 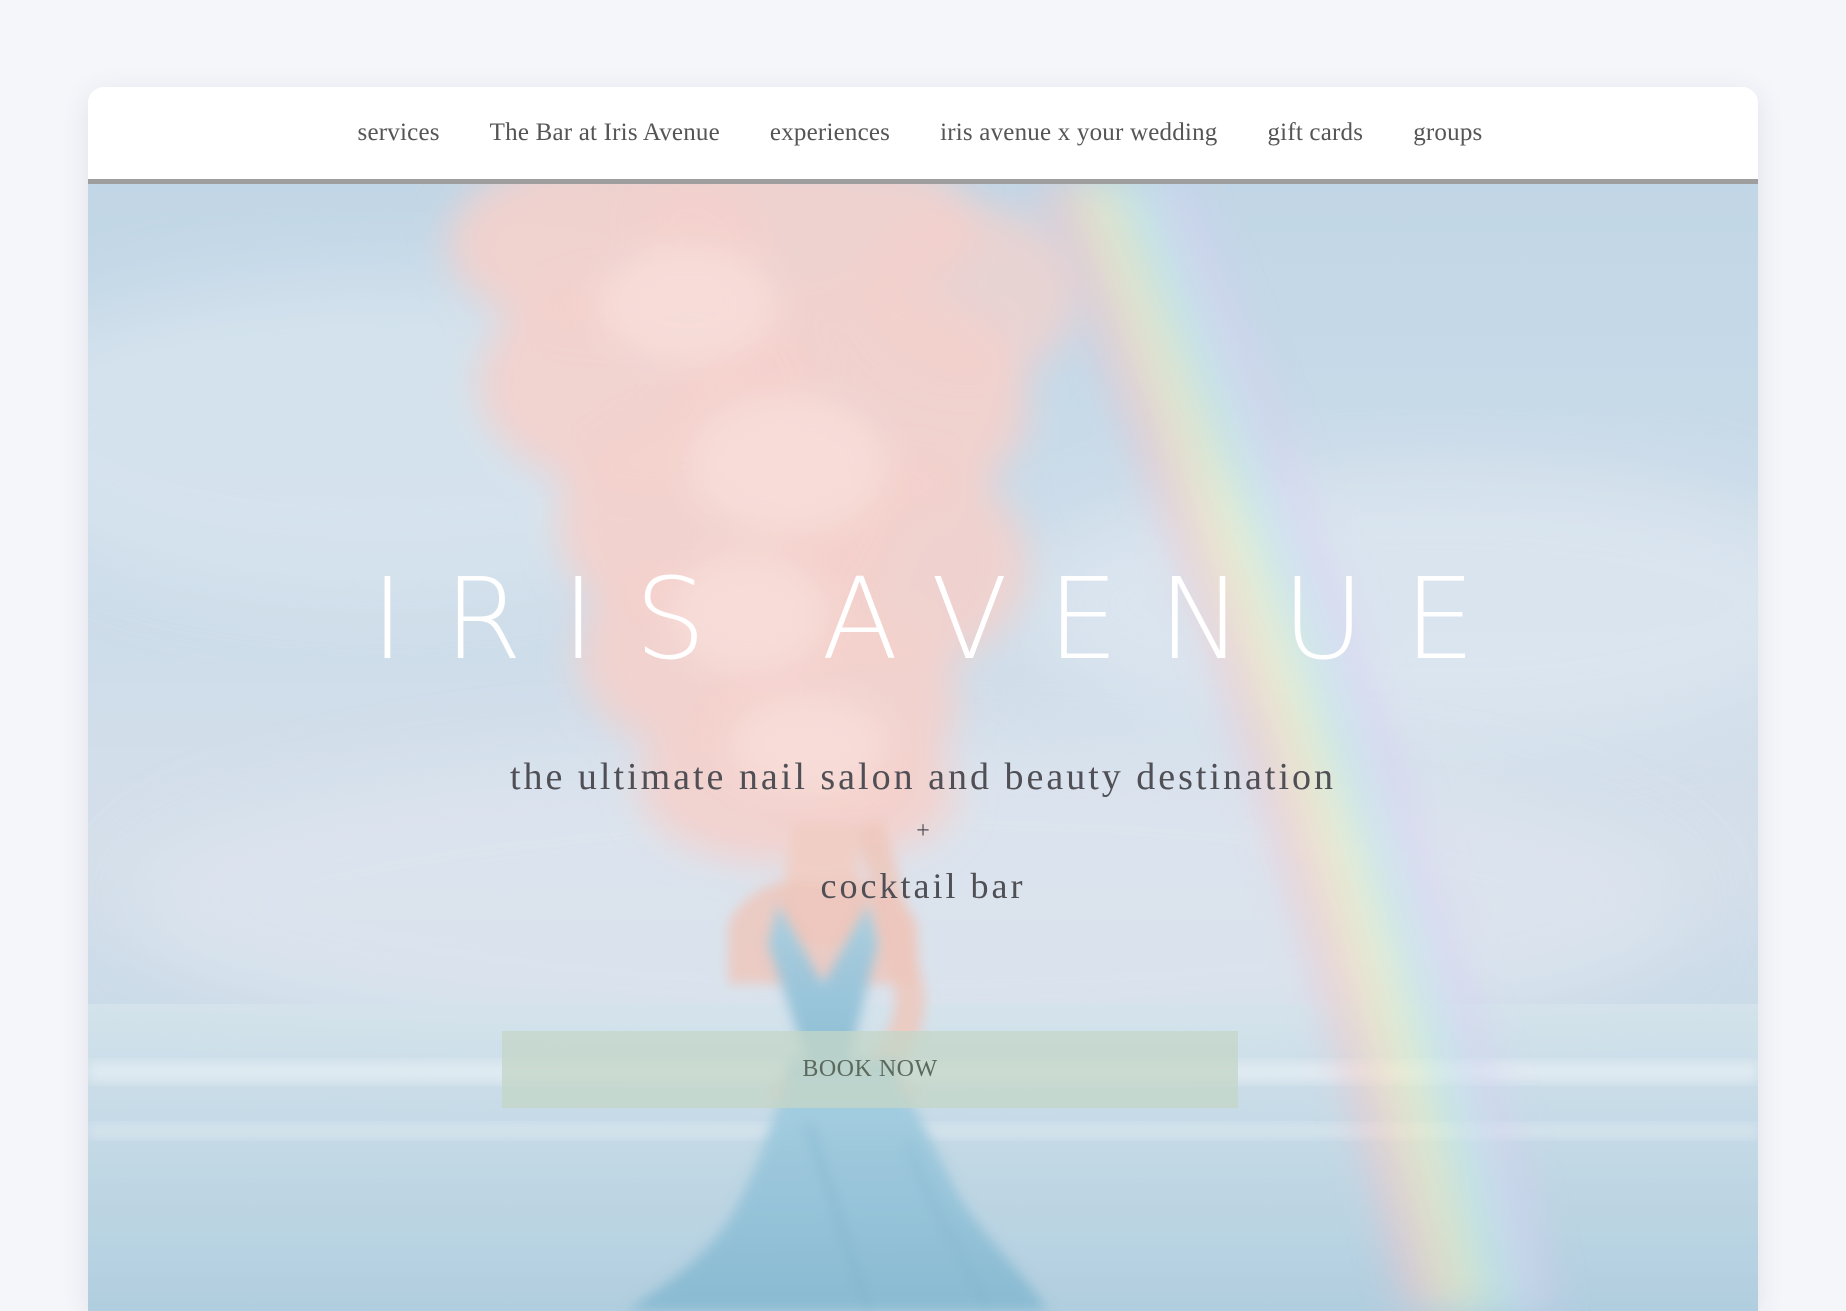 I want to click on tagline-plus: +, so click(x=923, y=831).